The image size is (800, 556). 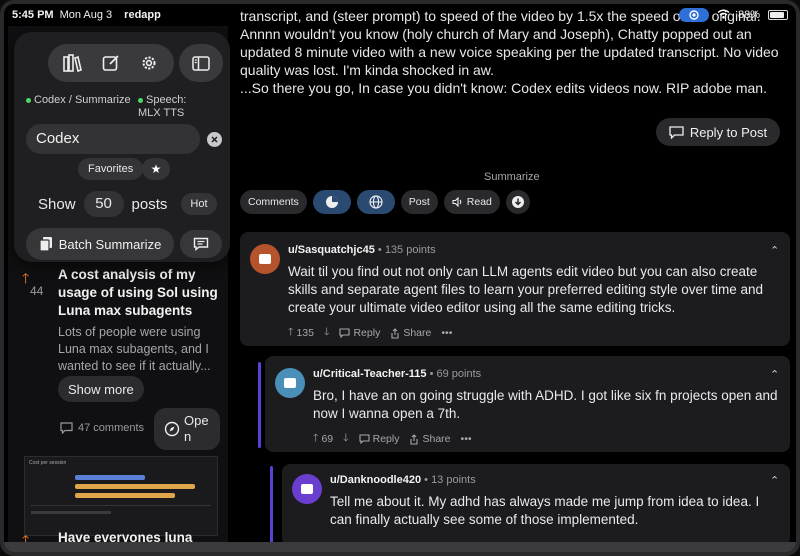 What do you see at coordinates (86, 15) in the screenshot?
I see `status-date: Mon Aug 3` at bounding box center [86, 15].